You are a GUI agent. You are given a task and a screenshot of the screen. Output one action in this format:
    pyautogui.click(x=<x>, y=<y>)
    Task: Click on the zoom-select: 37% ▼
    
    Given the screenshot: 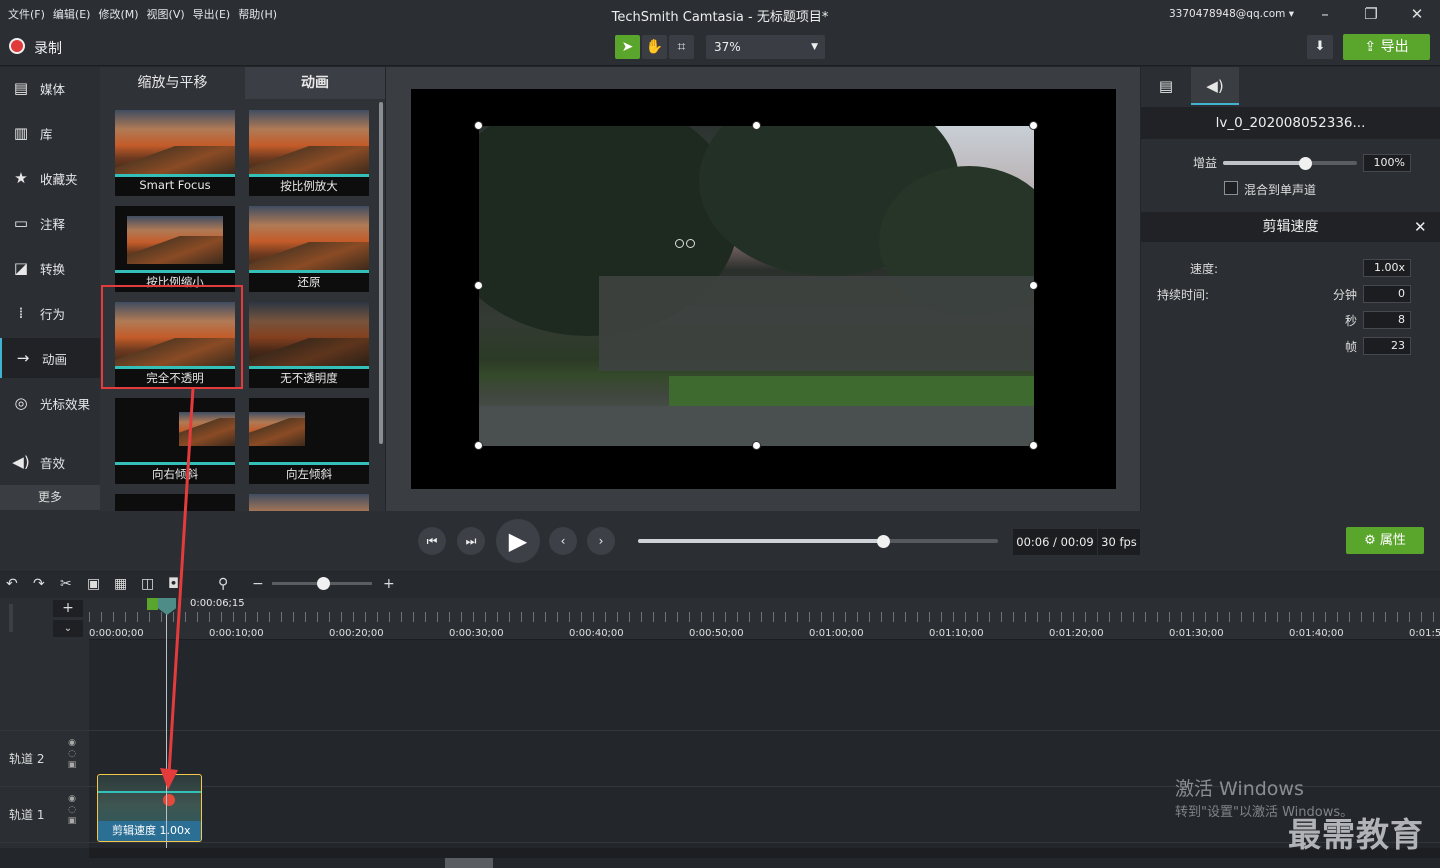 What is the action you would take?
    pyautogui.click(x=765, y=47)
    